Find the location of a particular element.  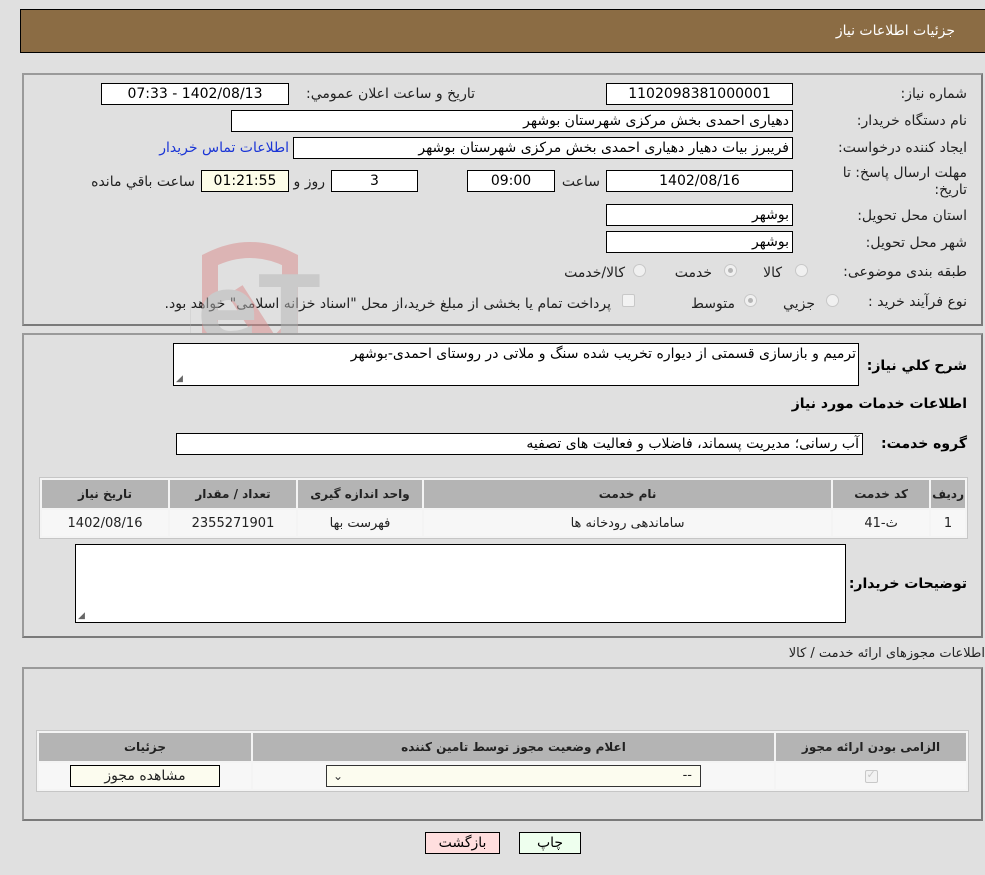

permit-required-checkbox: ✓ is located at coordinates (871, 775).